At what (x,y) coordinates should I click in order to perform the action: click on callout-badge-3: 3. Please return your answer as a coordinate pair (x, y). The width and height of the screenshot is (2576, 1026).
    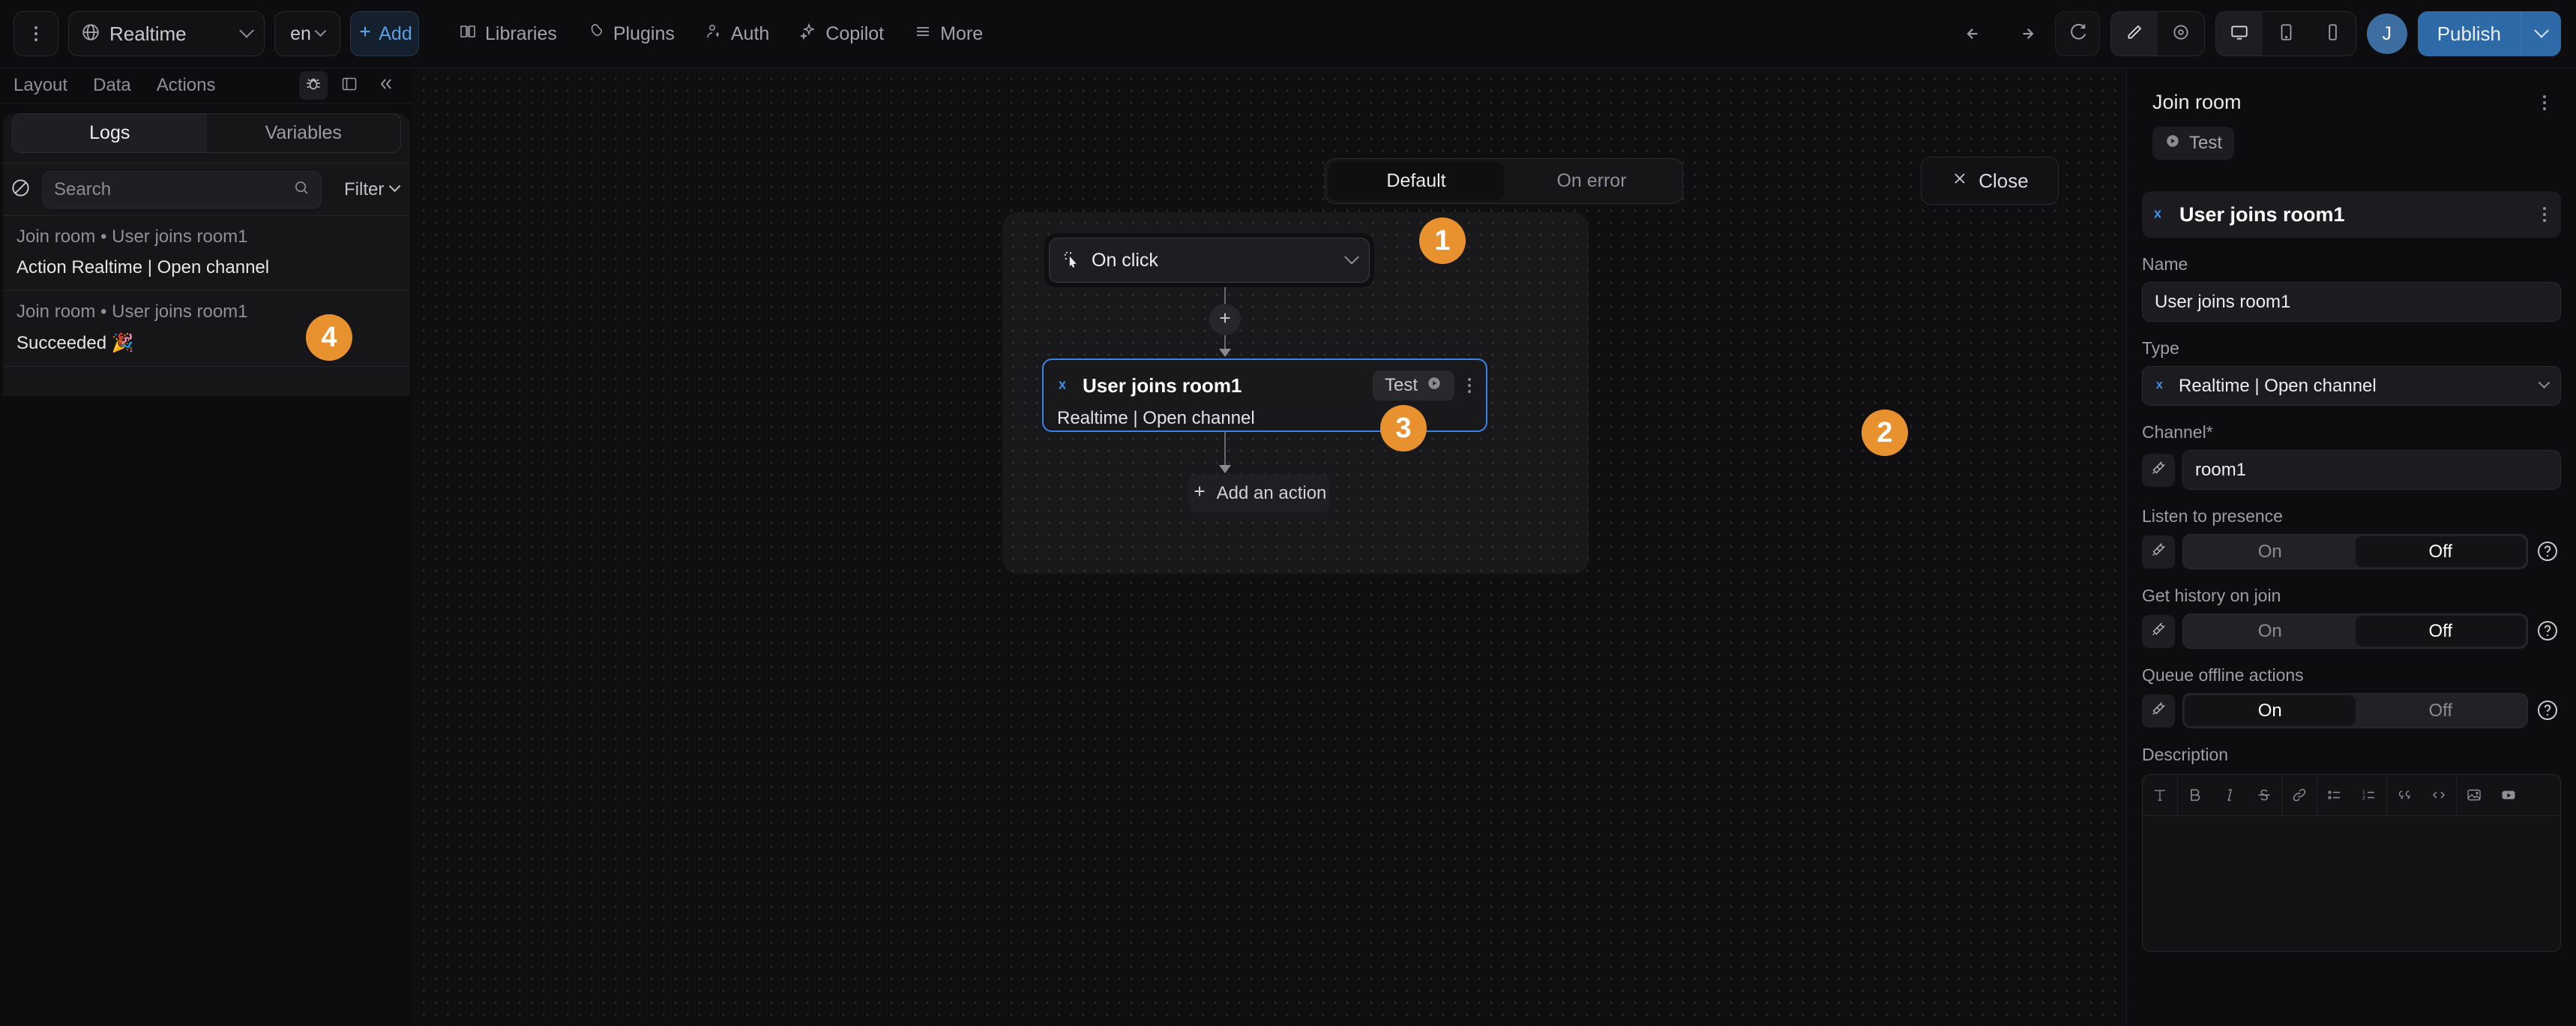
    Looking at the image, I should click on (1404, 428).